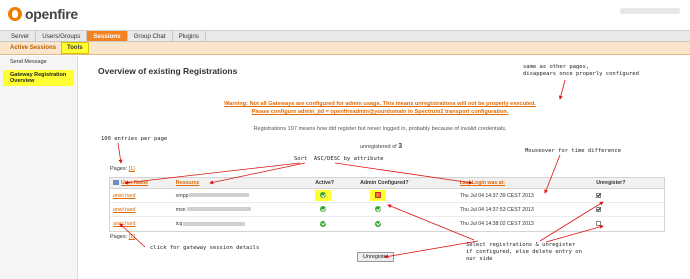 Image resolution: width=690 pixels, height=279 pixels. Describe the element at coordinates (497, 224) in the screenshot. I see `last-login-value: Thu Jul 04 14:38:02 CEST 2013` at that location.